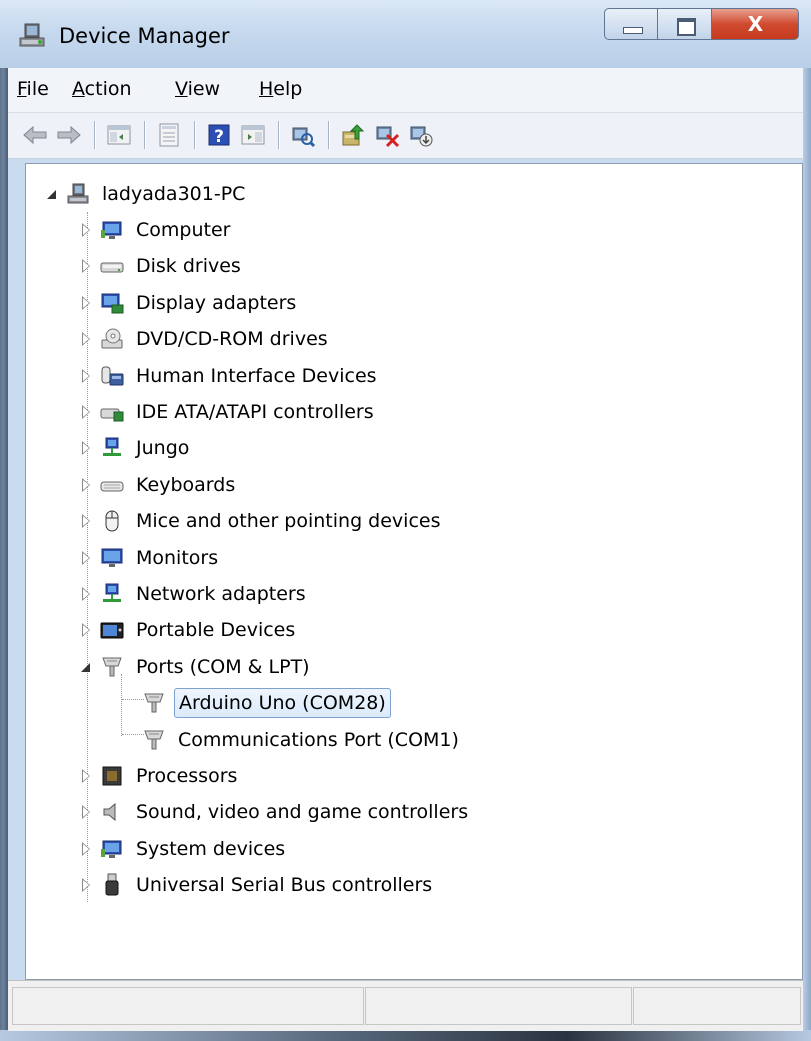 This screenshot has height=1041, width=811. I want to click on status-pane-right, so click(717, 1006).